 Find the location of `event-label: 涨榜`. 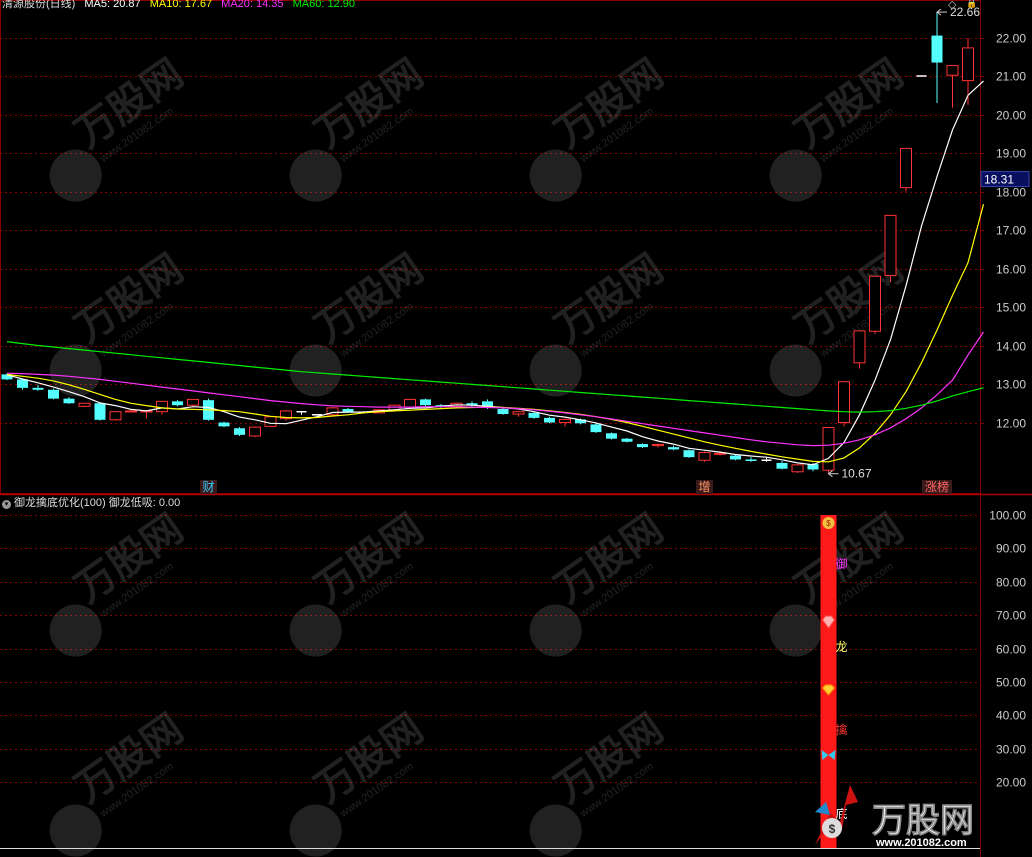

event-label: 涨榜 is located at coordinates (937, 486).